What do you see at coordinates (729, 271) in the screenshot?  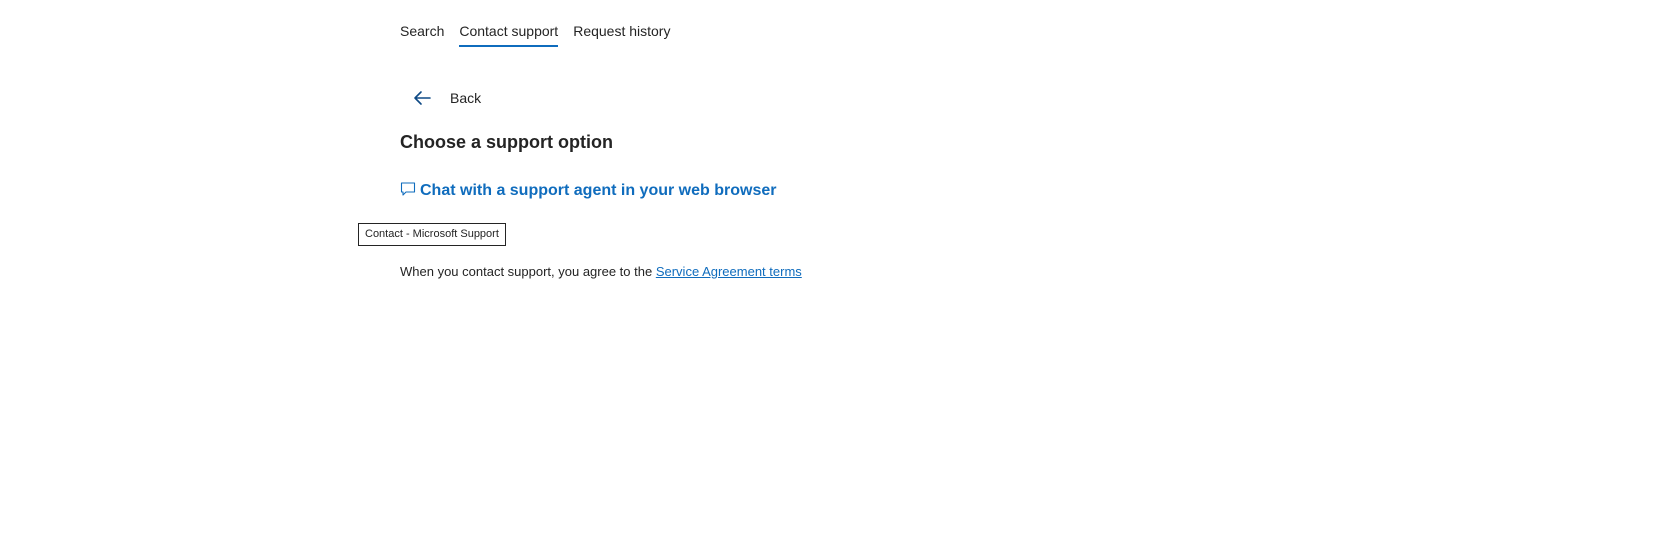 I see `service-agreement-link: Service Agreement terms` at bounding box center [729, 271].